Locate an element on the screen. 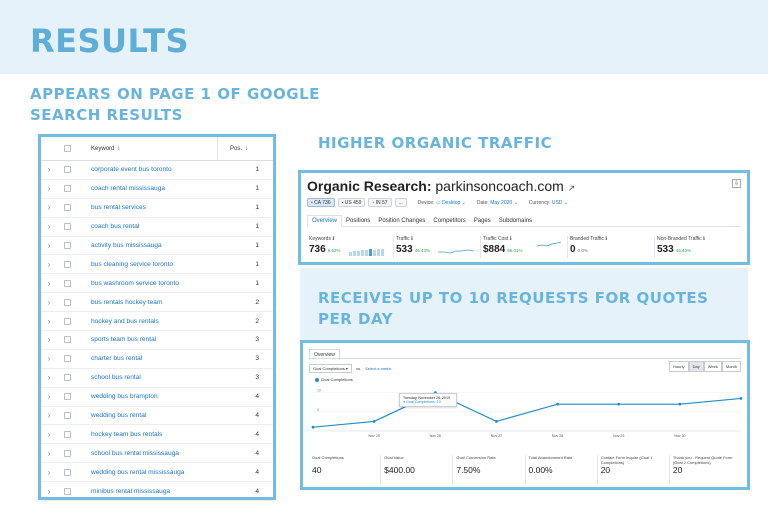 The width and height of the screenshot is (768, 512). keyword-link: corporate event bus toronto is located at coordinates (147, 169).